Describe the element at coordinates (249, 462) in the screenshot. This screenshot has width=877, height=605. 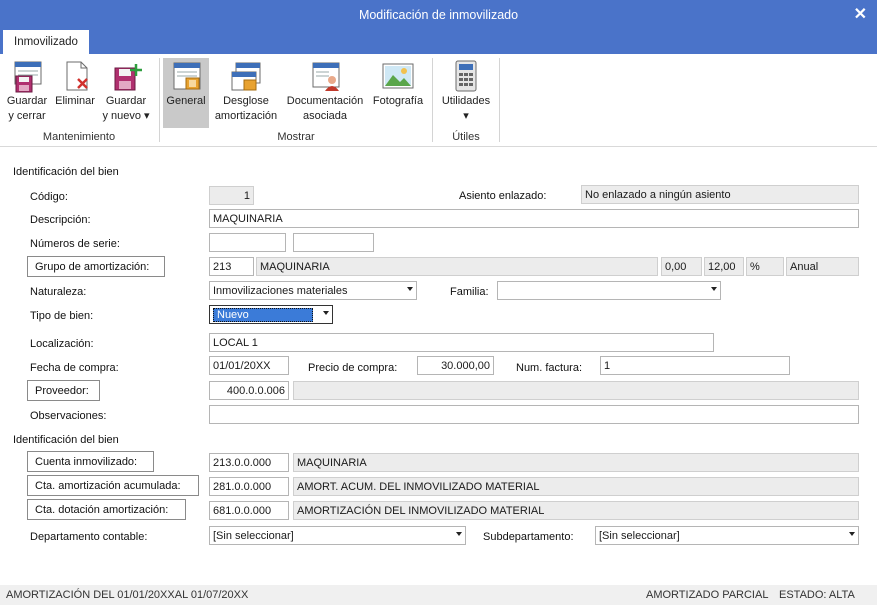
I see `cuenta-inmovilizado-code-field: 213.0.0.000` at that location.